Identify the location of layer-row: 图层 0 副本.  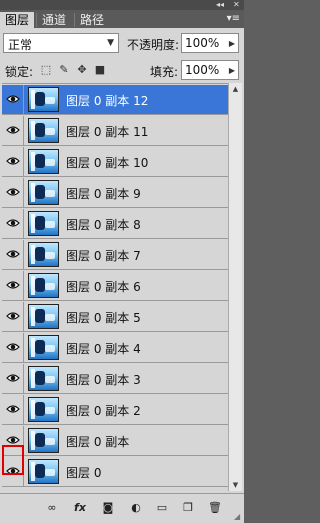
(115, 441).